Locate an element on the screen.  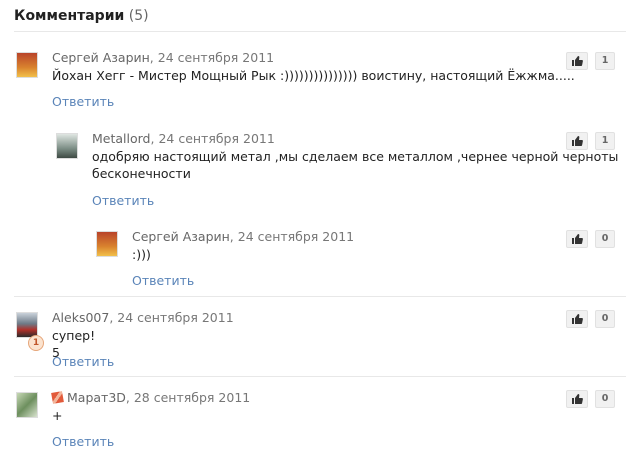
comment-meta: Aleks007, 24 сентября 2011 is located at coordinates (143, 317).